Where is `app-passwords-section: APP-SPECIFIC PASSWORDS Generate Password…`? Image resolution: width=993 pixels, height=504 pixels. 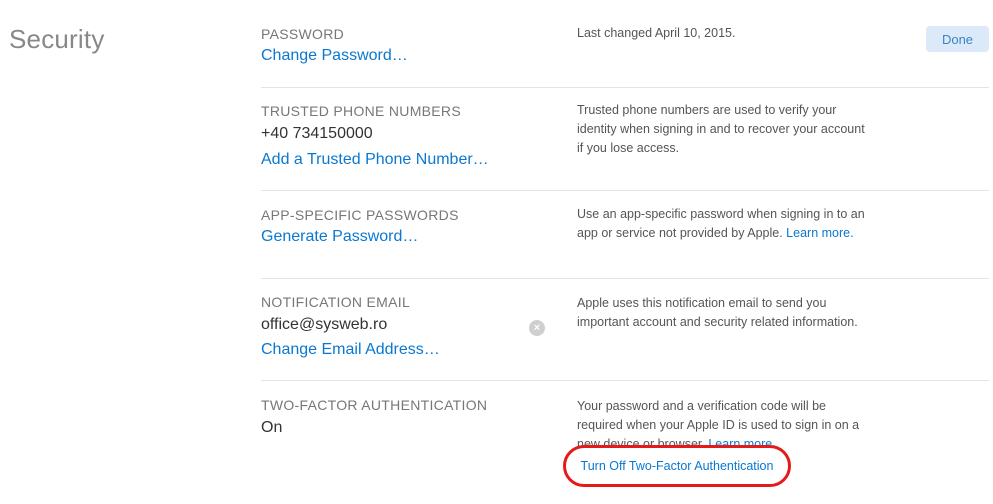 app-passwords-section: APP-SPECIFIC PASSWORDS Generate Password… is located at coordinates (625, 227).